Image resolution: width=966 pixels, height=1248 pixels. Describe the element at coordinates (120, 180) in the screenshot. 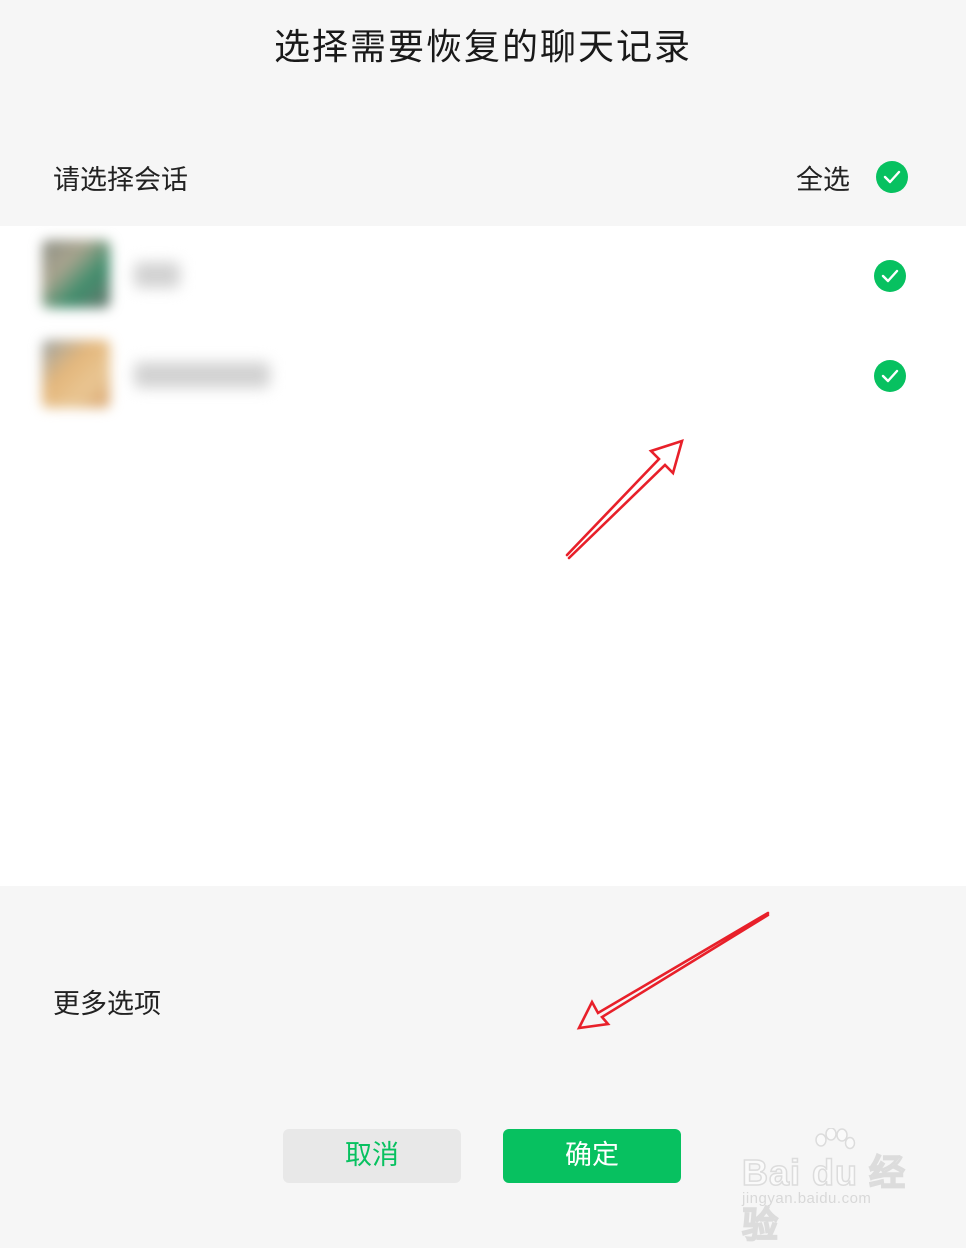

I see `select-conversation-label: 请选择会话` at that location.